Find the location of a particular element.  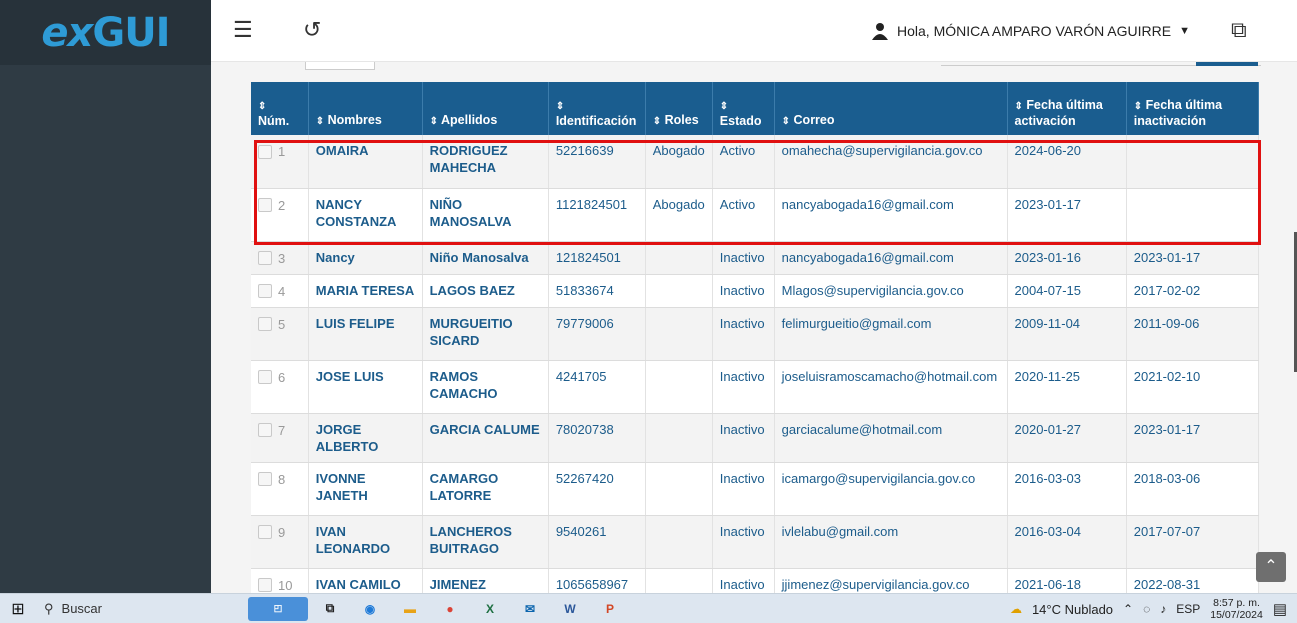

cell-nombres: OMAIRA is located at coordinates (365, 162).